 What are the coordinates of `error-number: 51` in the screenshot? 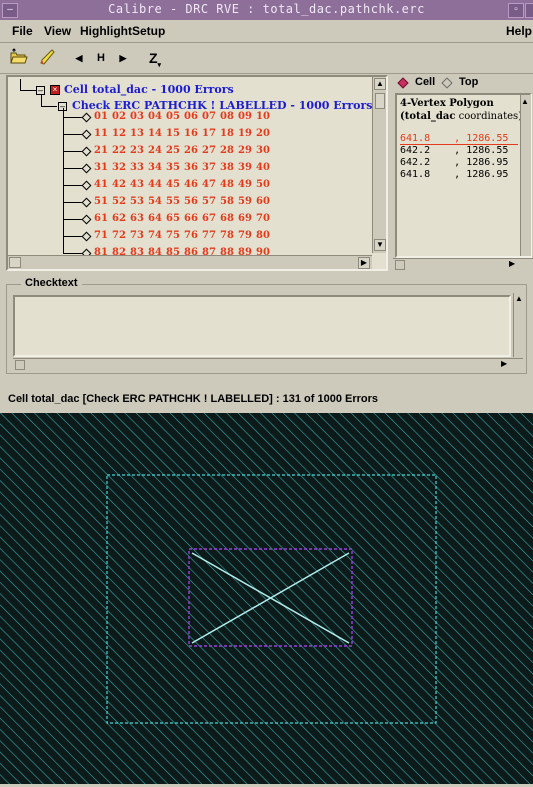 It's located at (103, 201).